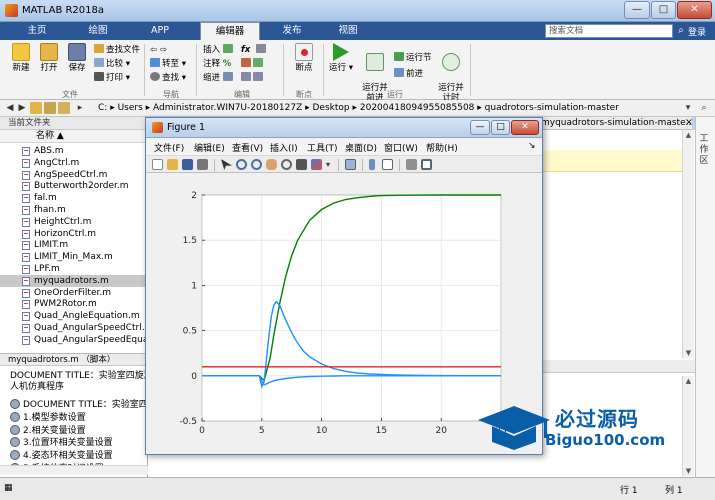 This screenshot has height=500, width=715. I want to click on cell-list-item: 4.姿态环相关变量设置, so click(61, 456).